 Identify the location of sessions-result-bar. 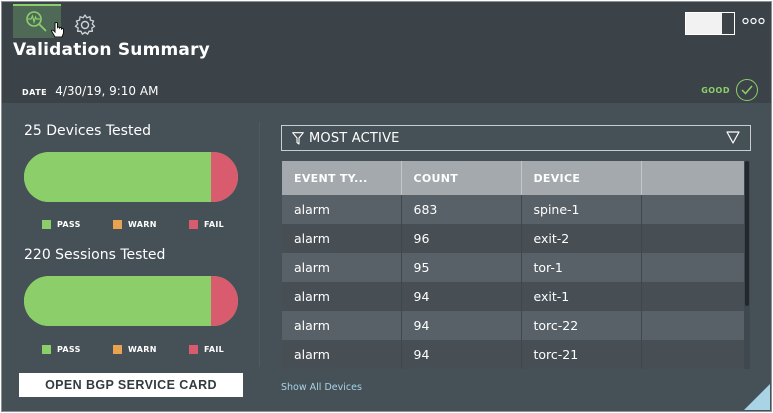
(131, 301).